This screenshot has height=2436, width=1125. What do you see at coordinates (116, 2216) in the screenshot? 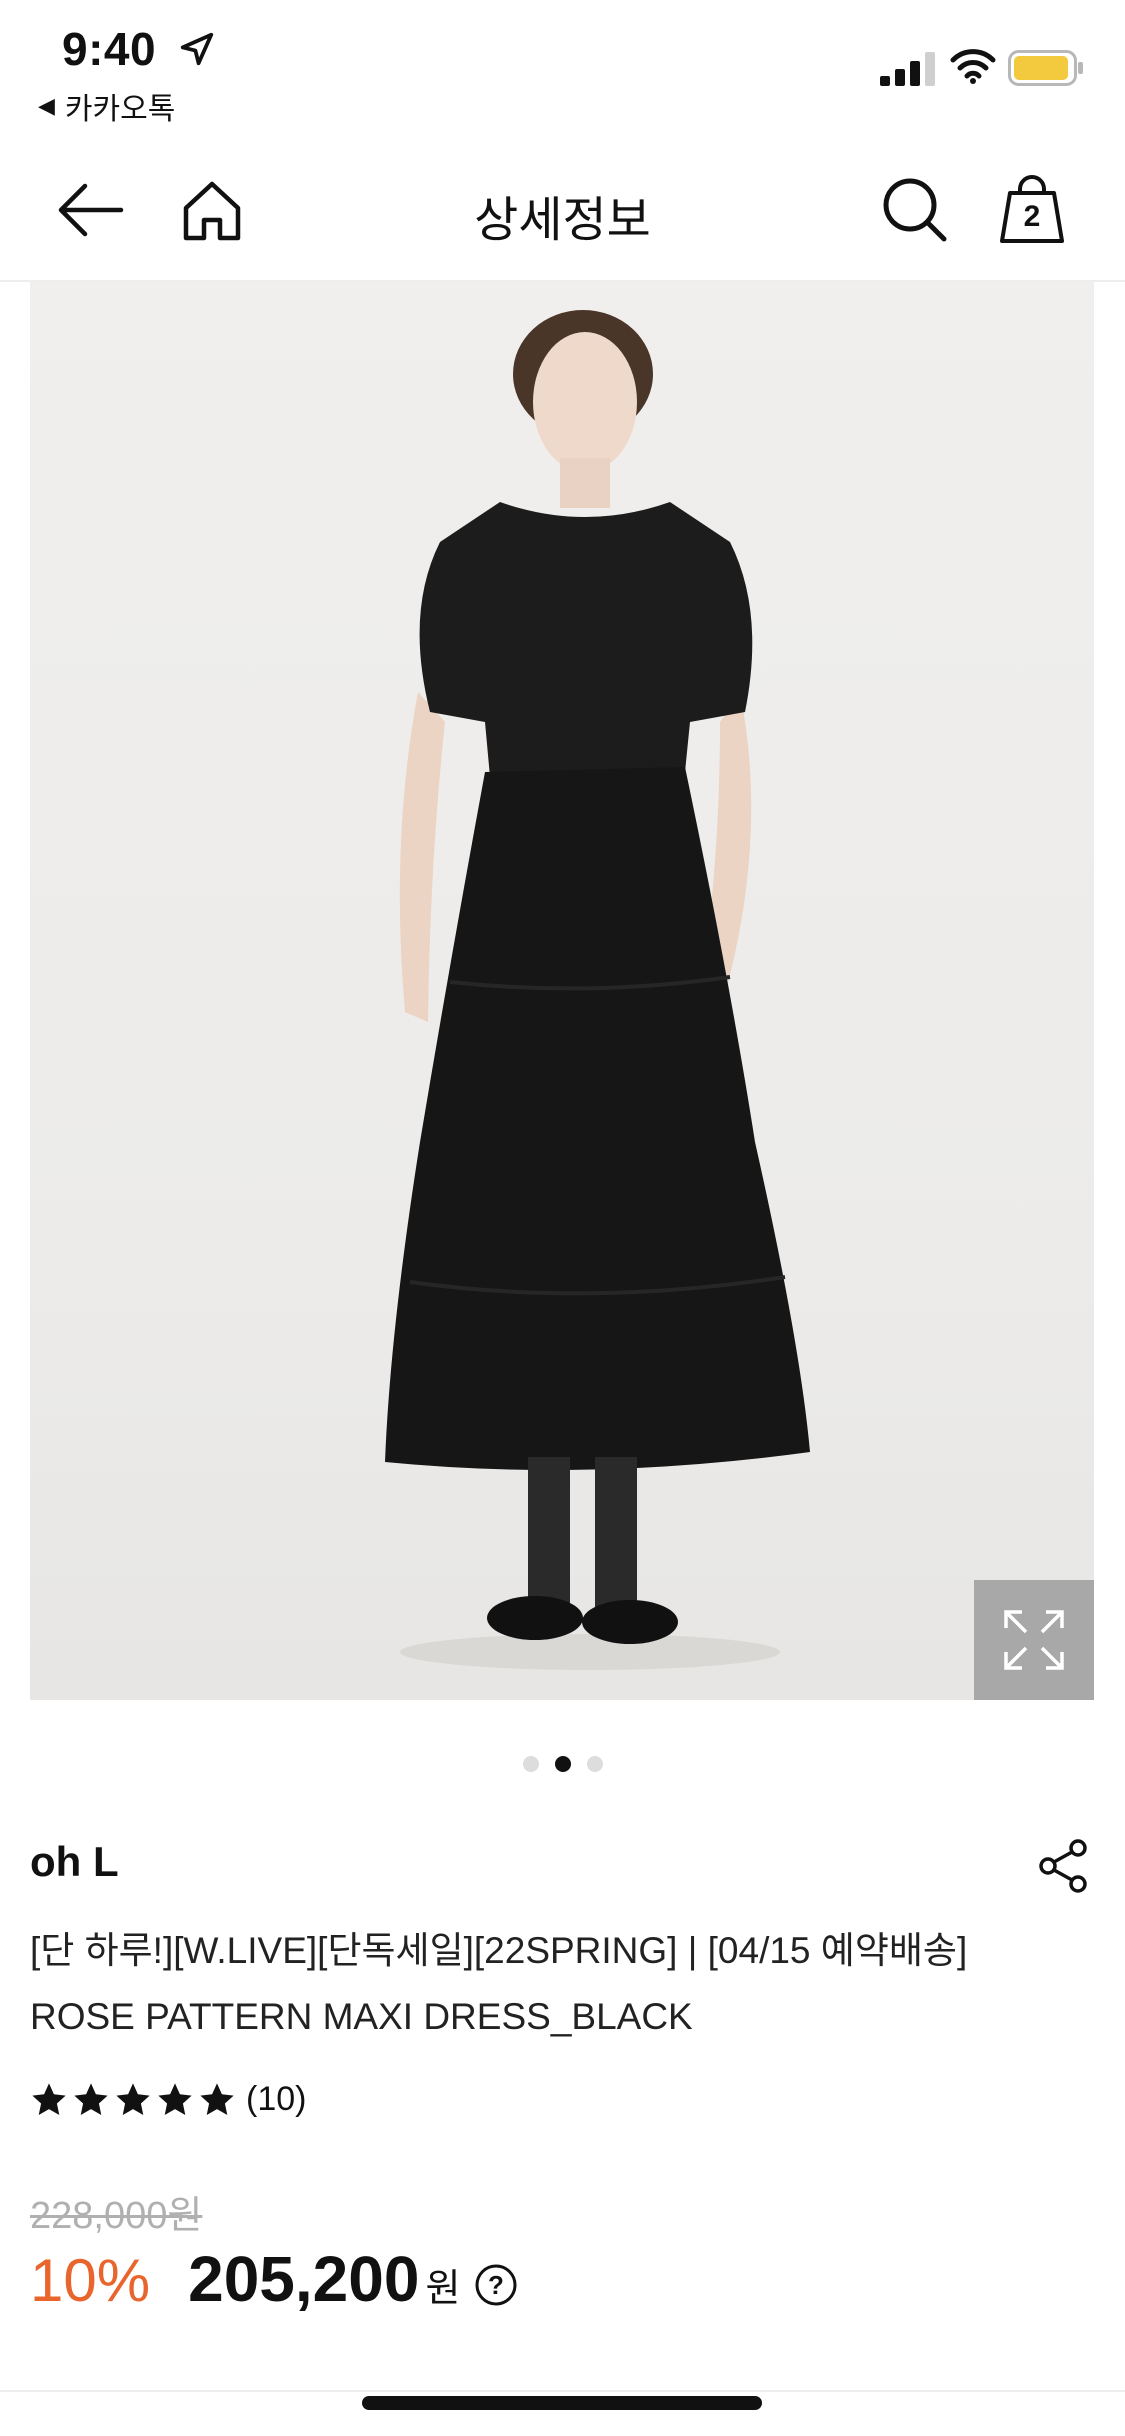
I see `original-price: 228,000원` at bounding box center [116, 2216].